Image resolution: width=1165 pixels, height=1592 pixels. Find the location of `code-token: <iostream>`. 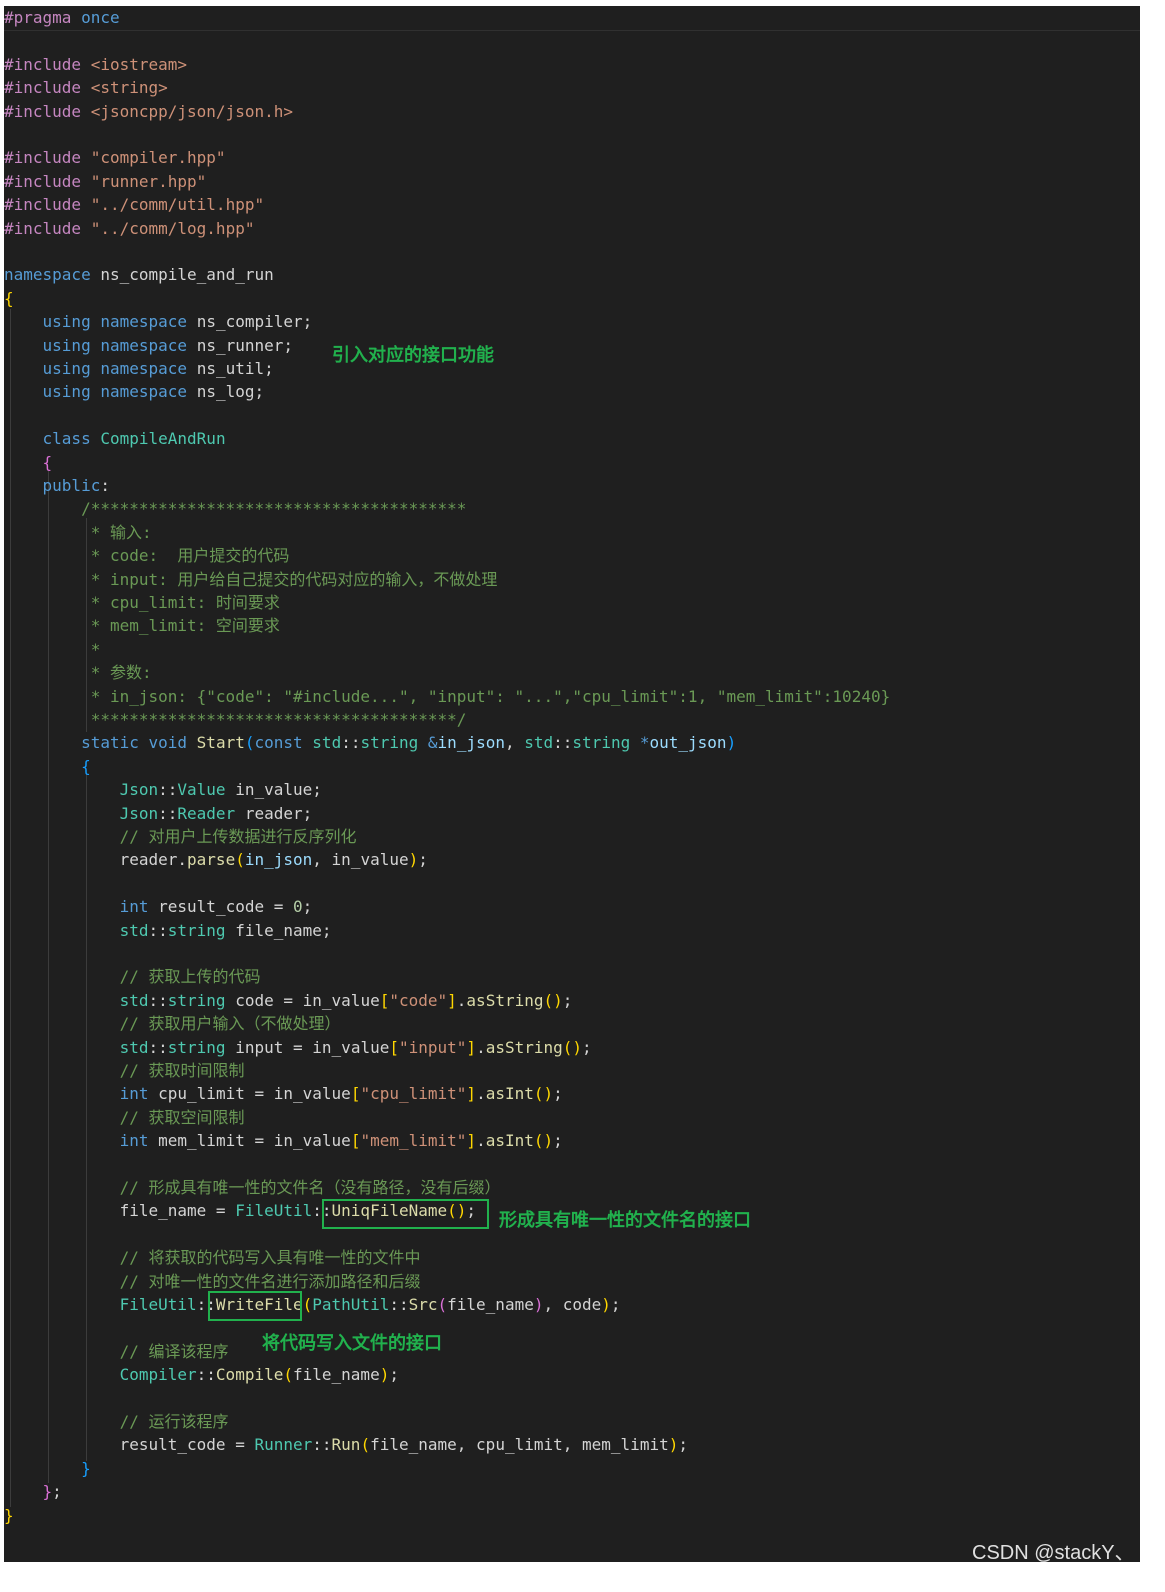

code-token: <iostream> is located at coordinates (139, 64).